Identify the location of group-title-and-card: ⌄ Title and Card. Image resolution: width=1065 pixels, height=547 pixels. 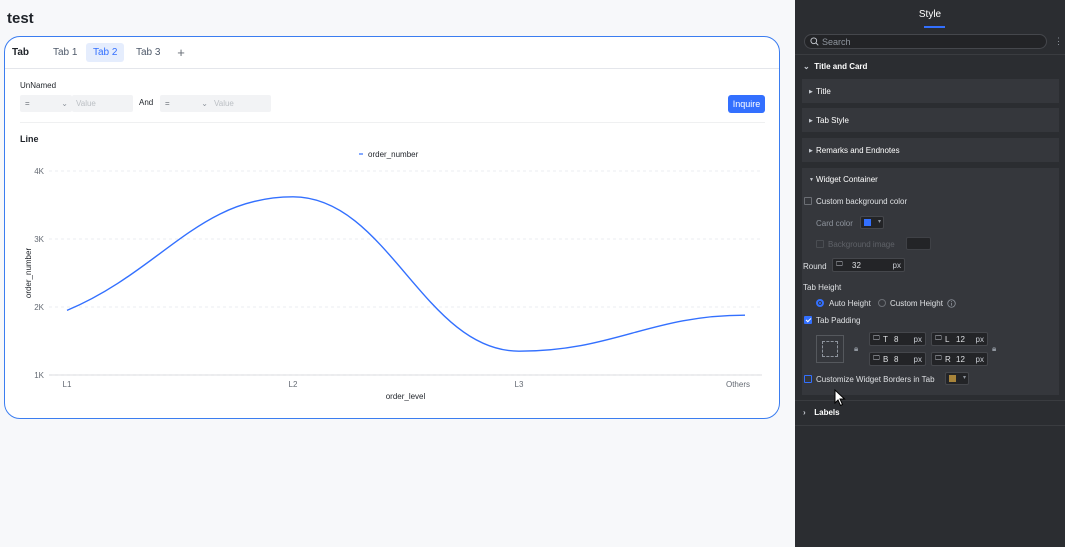
(835, 66).